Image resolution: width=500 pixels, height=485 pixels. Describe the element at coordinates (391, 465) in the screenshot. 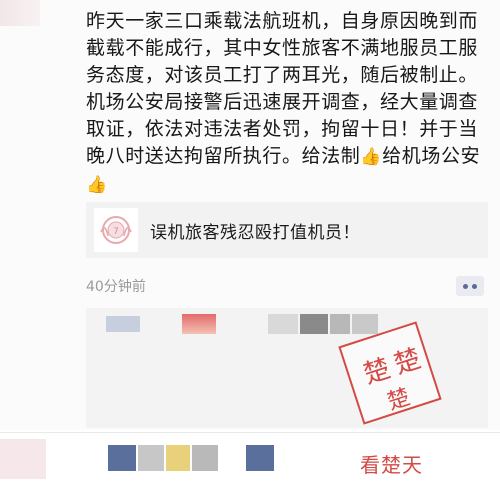

I see `watermark-label: 看楚天` at that location.